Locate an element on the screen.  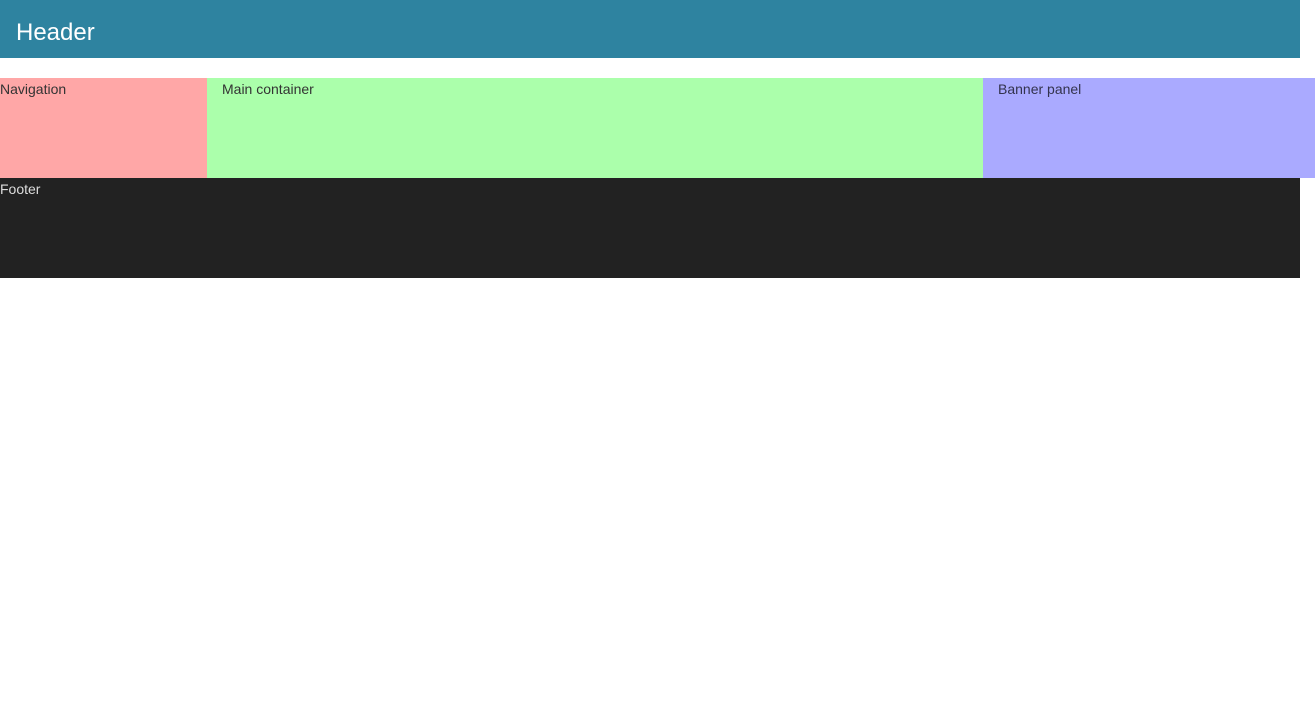
banner-panel-label: Banner panel is located at coordinates (1040, 89).